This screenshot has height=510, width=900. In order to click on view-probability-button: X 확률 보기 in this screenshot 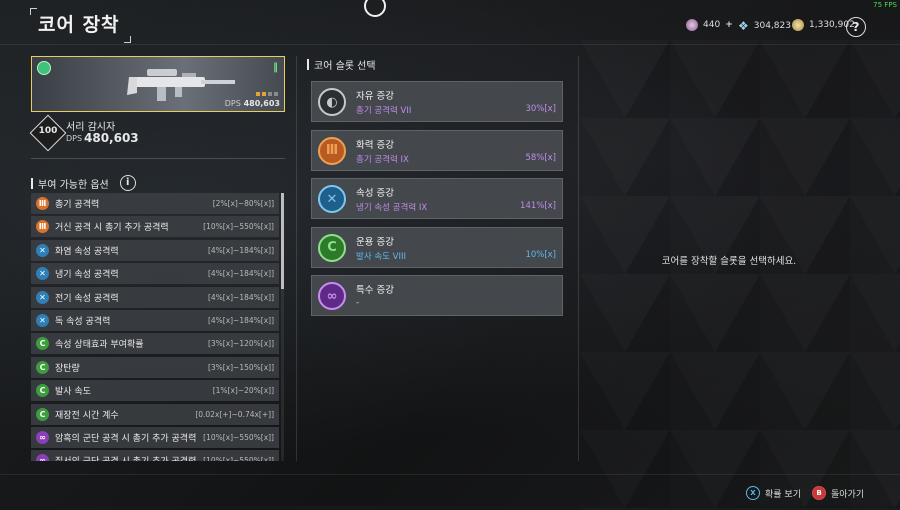, I will do `click(773, 493)`.